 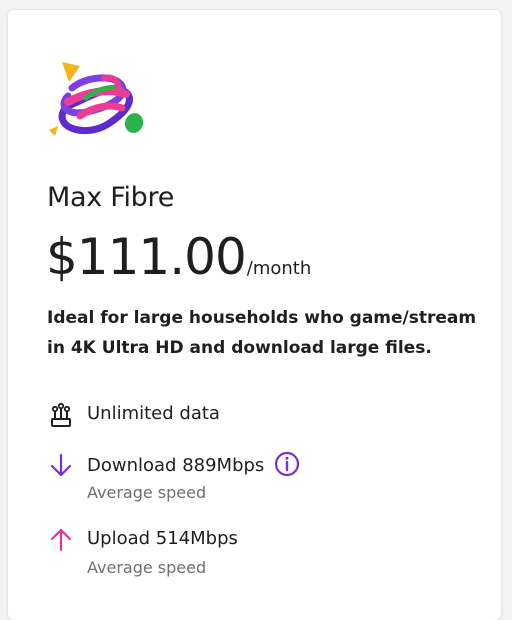 What do you see at coordinates (279, 268) in the screenshot?
I see `price-period: /month` at bounding box center [279, 268].